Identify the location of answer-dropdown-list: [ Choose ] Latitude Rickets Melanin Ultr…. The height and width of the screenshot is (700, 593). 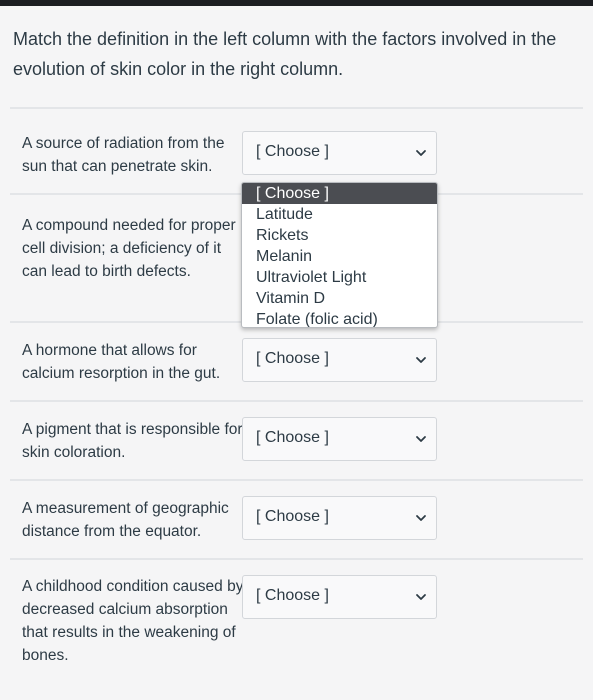
(339, 255).